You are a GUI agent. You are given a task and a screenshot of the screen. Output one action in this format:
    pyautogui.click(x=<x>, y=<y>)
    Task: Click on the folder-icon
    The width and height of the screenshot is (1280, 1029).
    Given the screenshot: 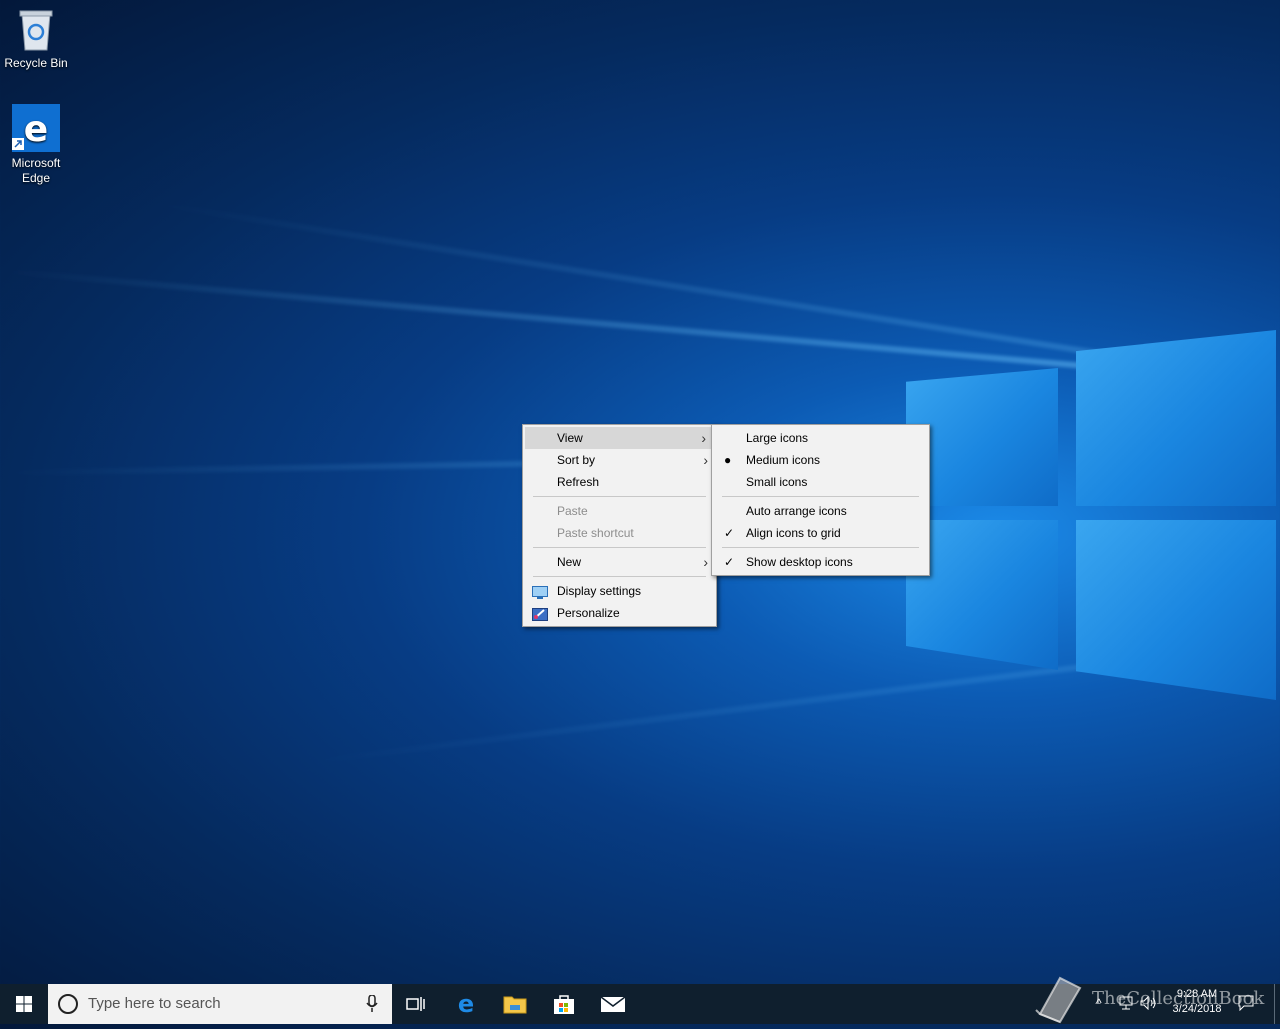 What is the action you would take?
    pyautogui.click(x=515, y=1005)
    